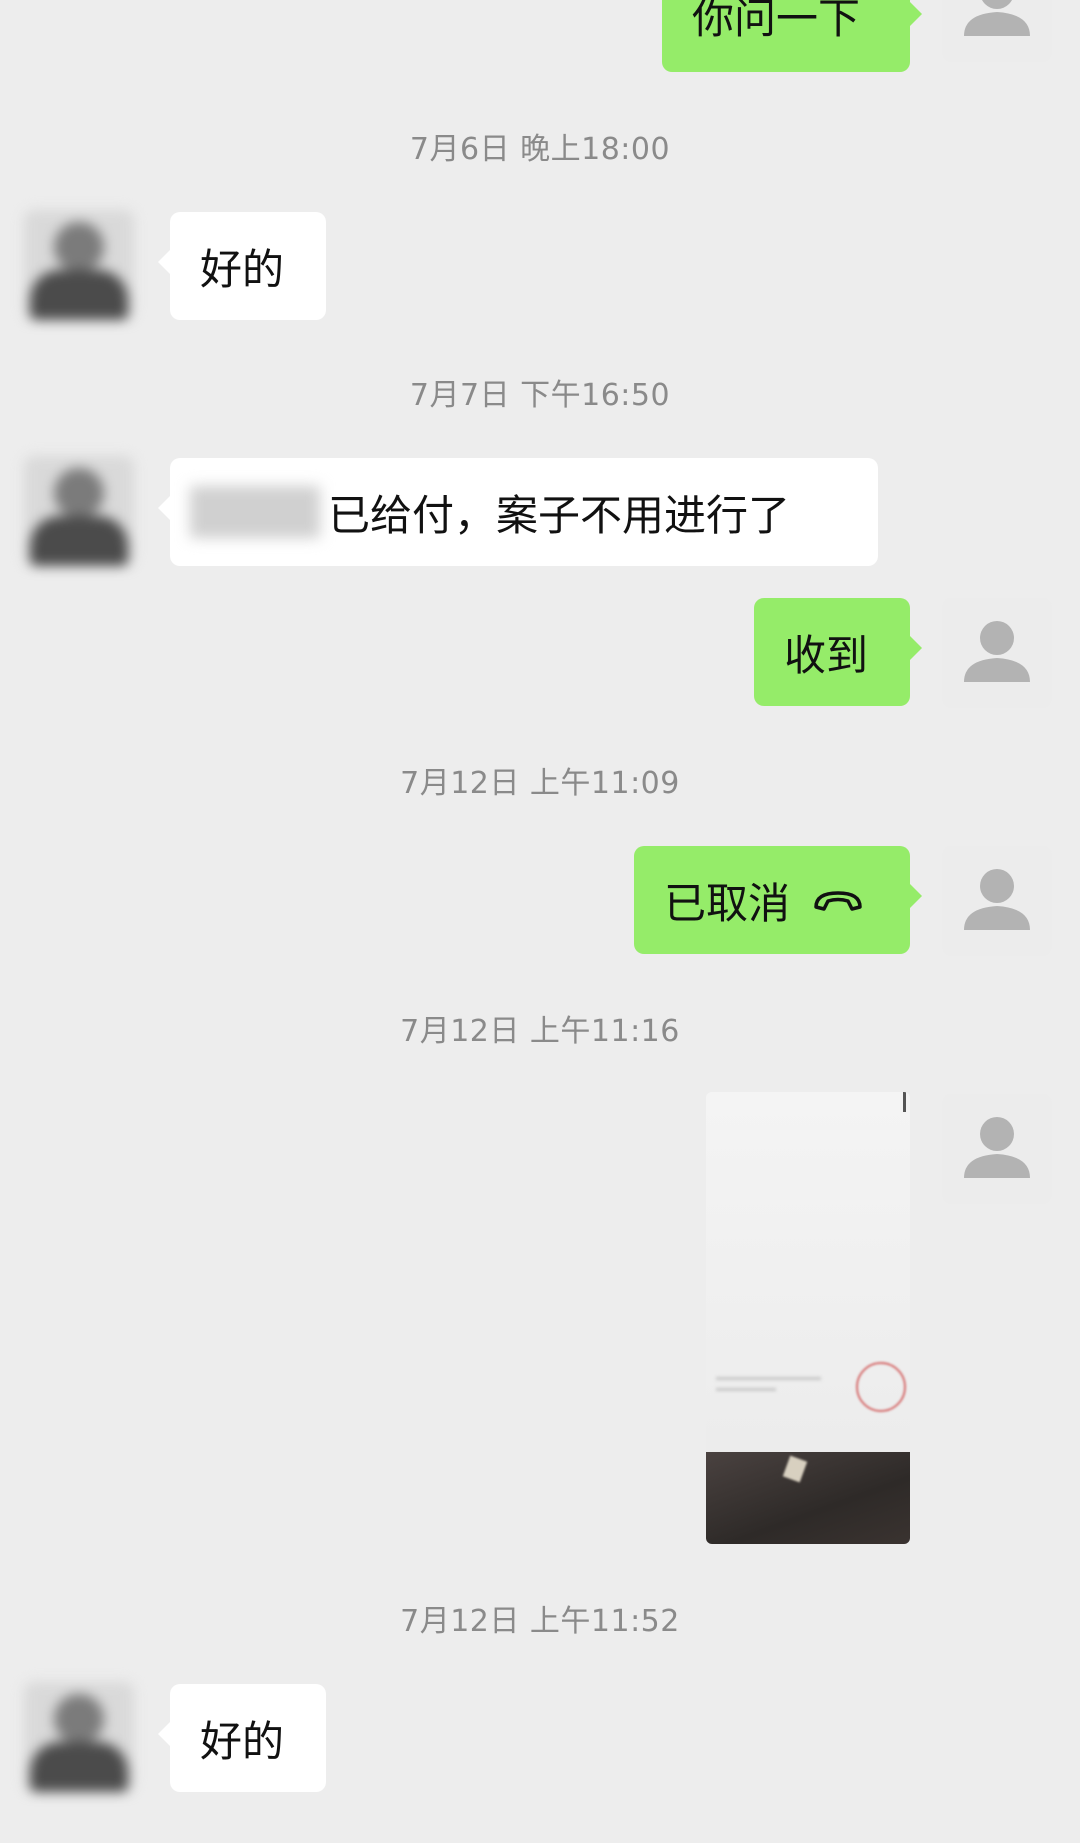 The image size is (1080, 1843). Describe the element at coordinates (540, 395) in the screenshot. I see `timestamp: 7月7日 下午16:50` at that location.